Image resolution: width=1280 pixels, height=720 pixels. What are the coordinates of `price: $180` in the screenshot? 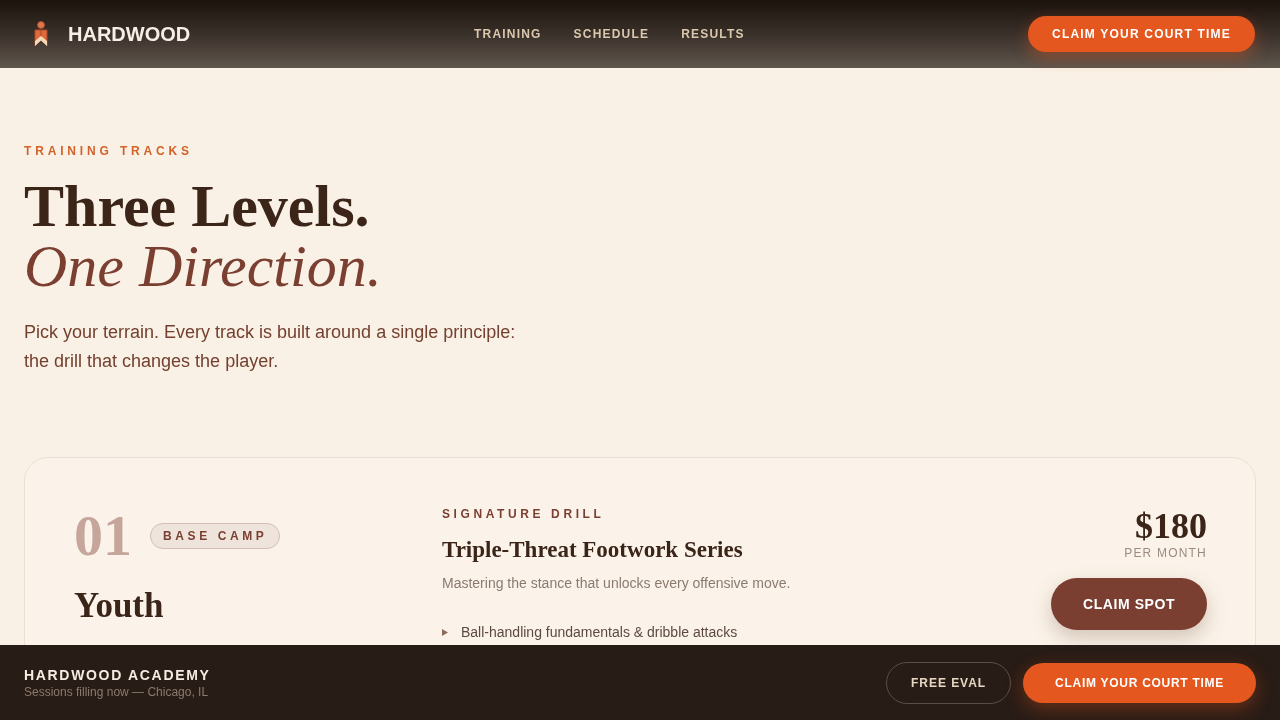 It's located at (1171, 526).